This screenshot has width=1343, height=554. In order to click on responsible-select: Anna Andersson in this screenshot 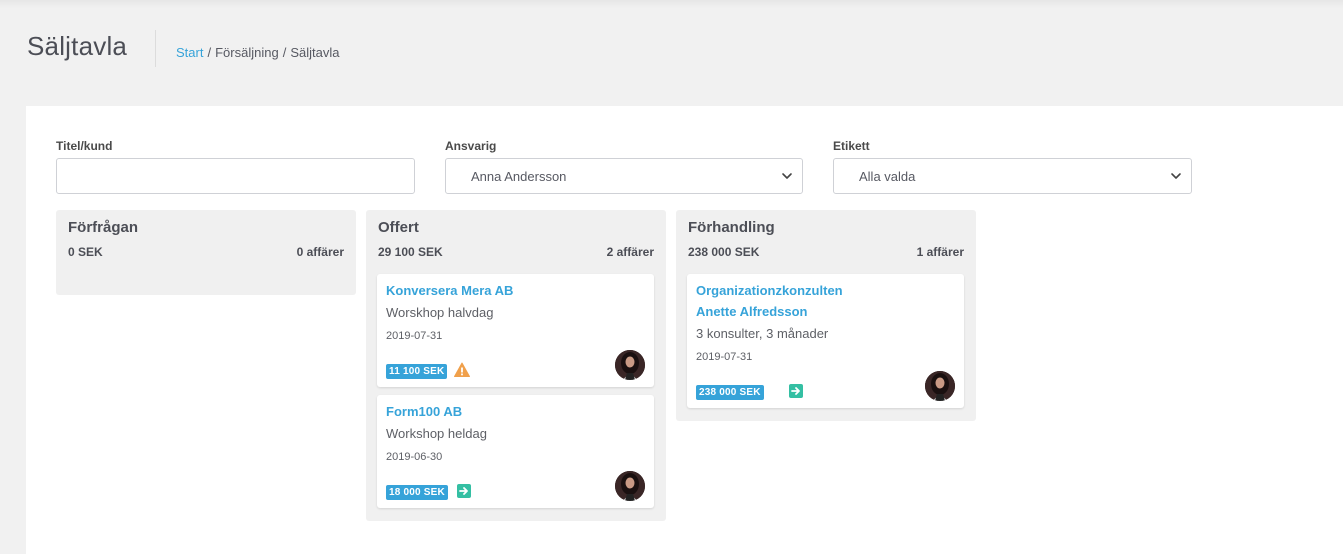, I will do `click(624, 176)`.